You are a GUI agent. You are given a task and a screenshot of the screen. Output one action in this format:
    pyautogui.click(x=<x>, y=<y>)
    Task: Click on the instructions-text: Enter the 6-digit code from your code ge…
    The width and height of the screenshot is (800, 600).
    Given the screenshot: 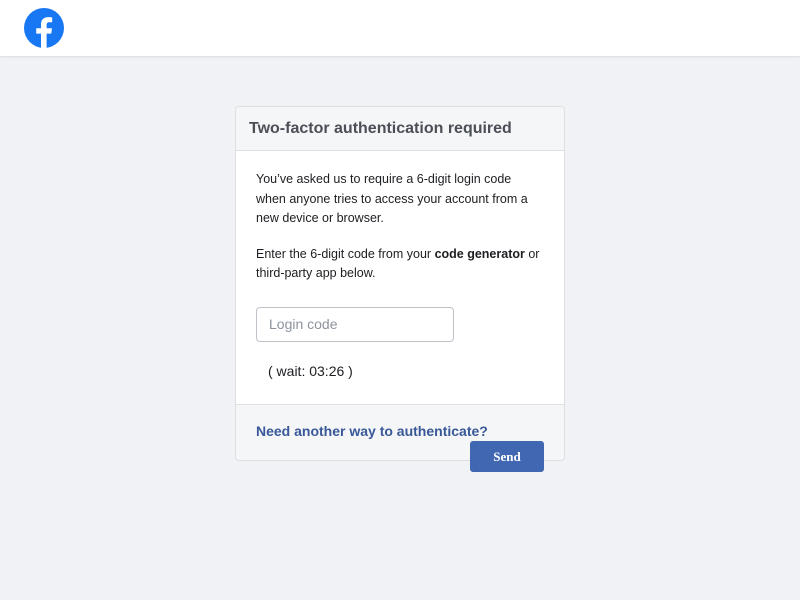 What is the action you would take?
    pyautogui.click(x=400, y=264)
    